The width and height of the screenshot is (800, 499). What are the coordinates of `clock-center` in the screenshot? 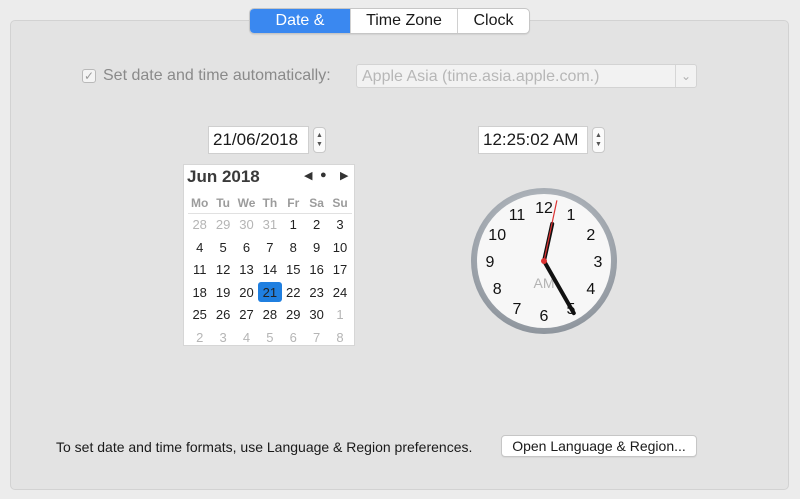 It's located at (544, 261).